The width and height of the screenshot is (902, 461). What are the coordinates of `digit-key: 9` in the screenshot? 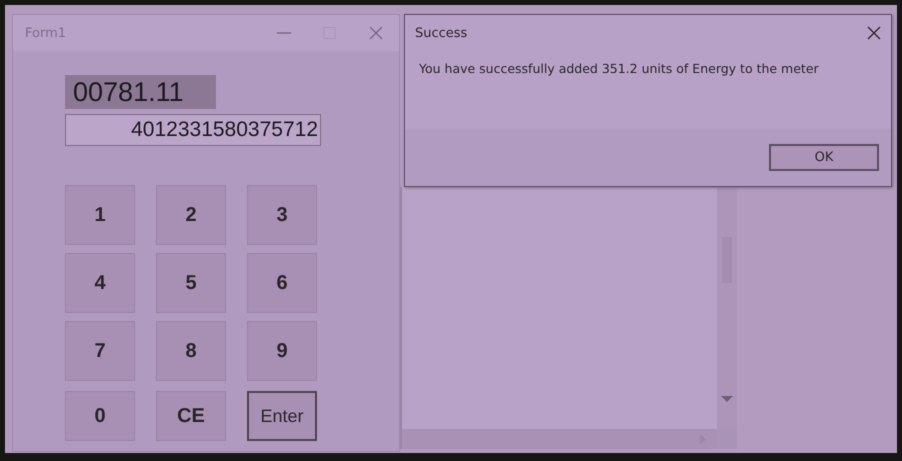 It's located at (282, 351).